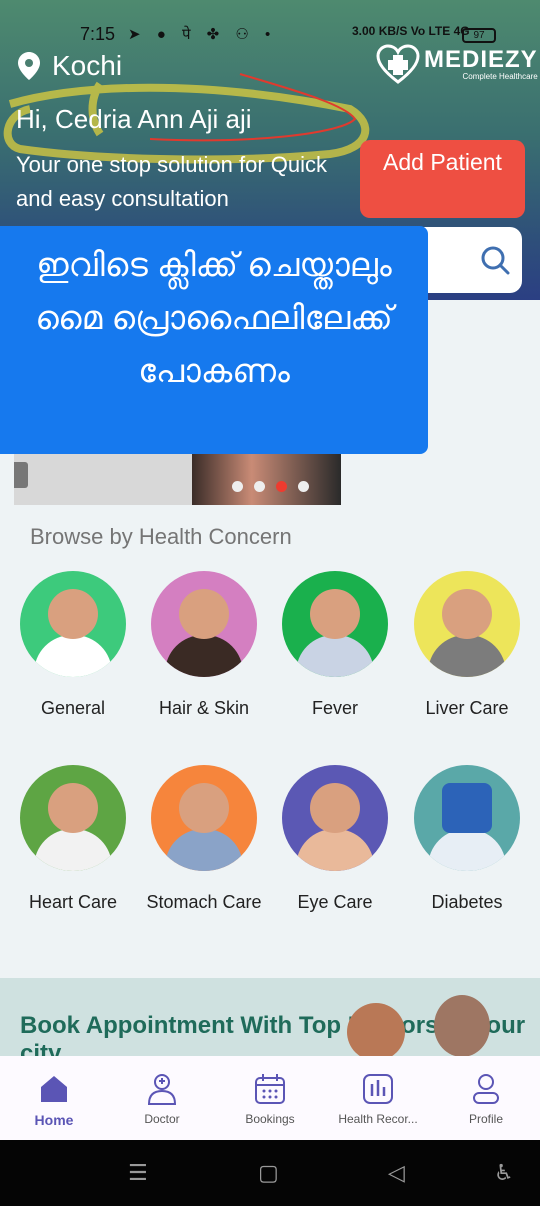  What do you see at coordinates (504, 1173) in the screenshot?
I see `accessibility-icon: ♿` at bounding box center [504, 1173].